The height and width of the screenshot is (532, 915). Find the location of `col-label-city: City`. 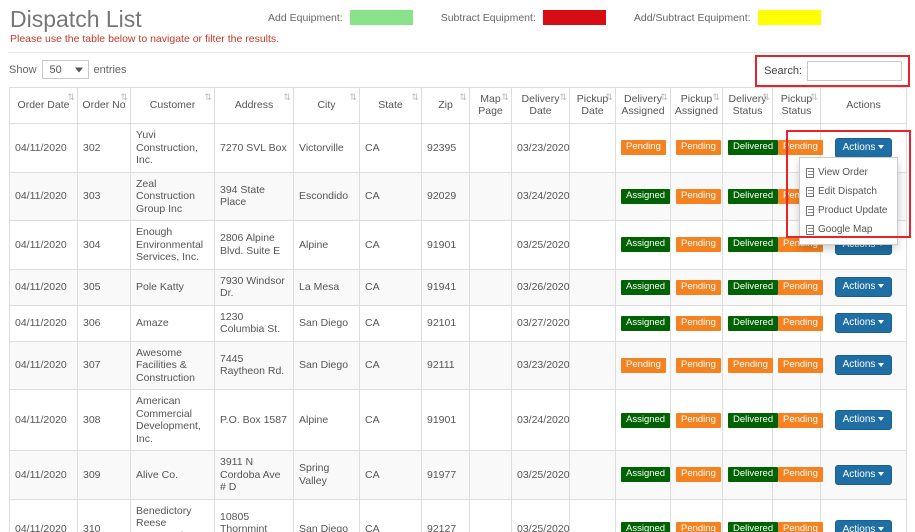

col-label-city: City is located at coordinates (326, 105).